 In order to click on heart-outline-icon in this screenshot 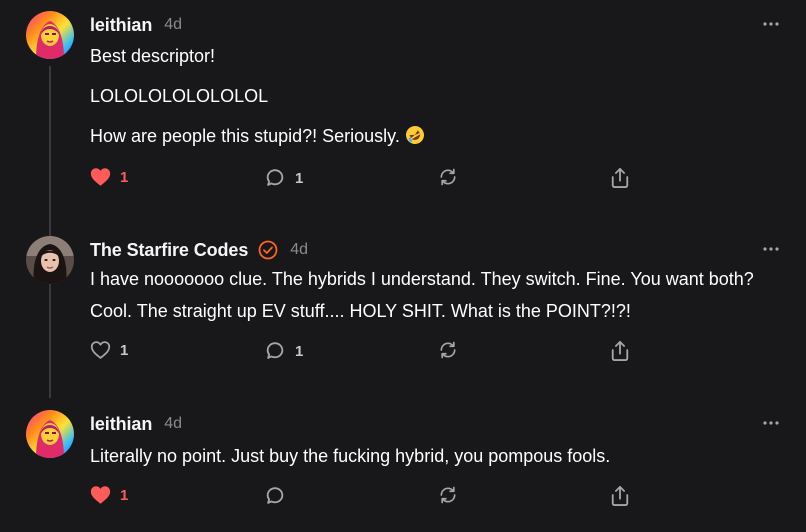, I will do `click(100, 350)`.